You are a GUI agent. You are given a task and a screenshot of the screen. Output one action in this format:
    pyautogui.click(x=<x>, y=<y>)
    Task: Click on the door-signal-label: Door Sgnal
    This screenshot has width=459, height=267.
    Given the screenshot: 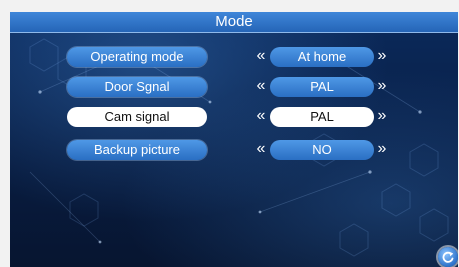 What is the action you would take?
    pyautogui.click(x=137, y=87)
    